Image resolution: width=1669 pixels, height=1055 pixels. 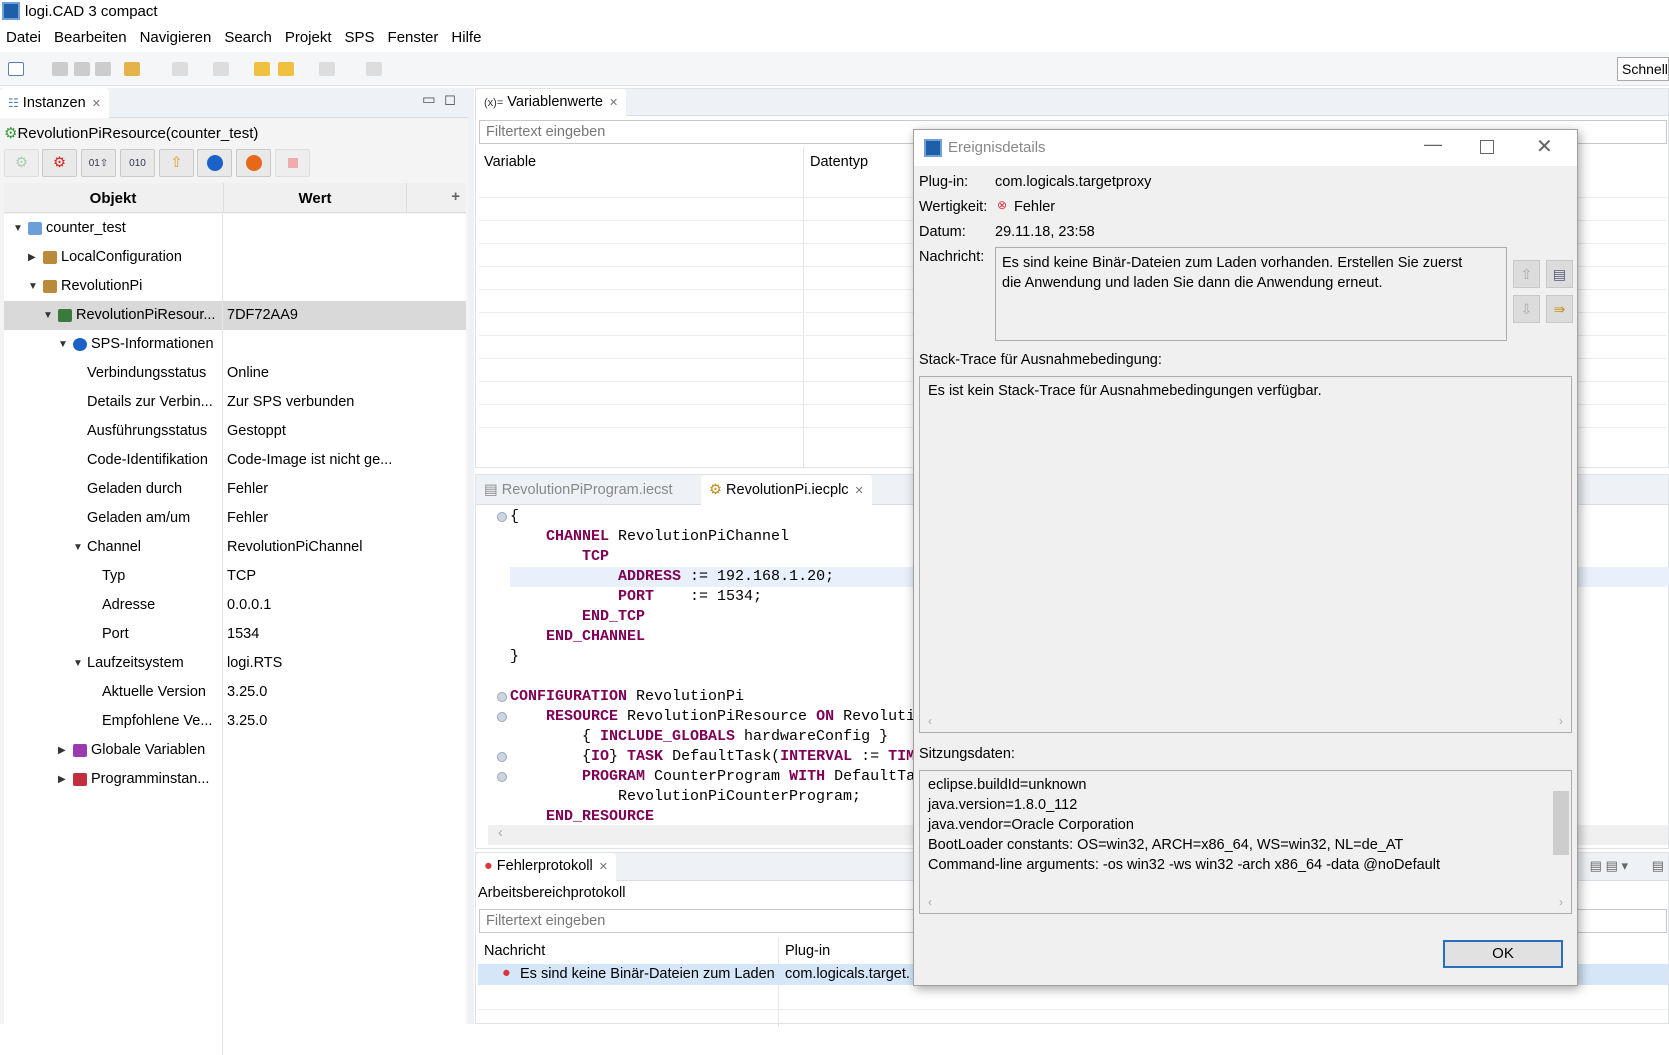 What do you see at coordinates (248, 38) in the screenshot?
I see `menu-search: Search` at bounding box center [248, 38].